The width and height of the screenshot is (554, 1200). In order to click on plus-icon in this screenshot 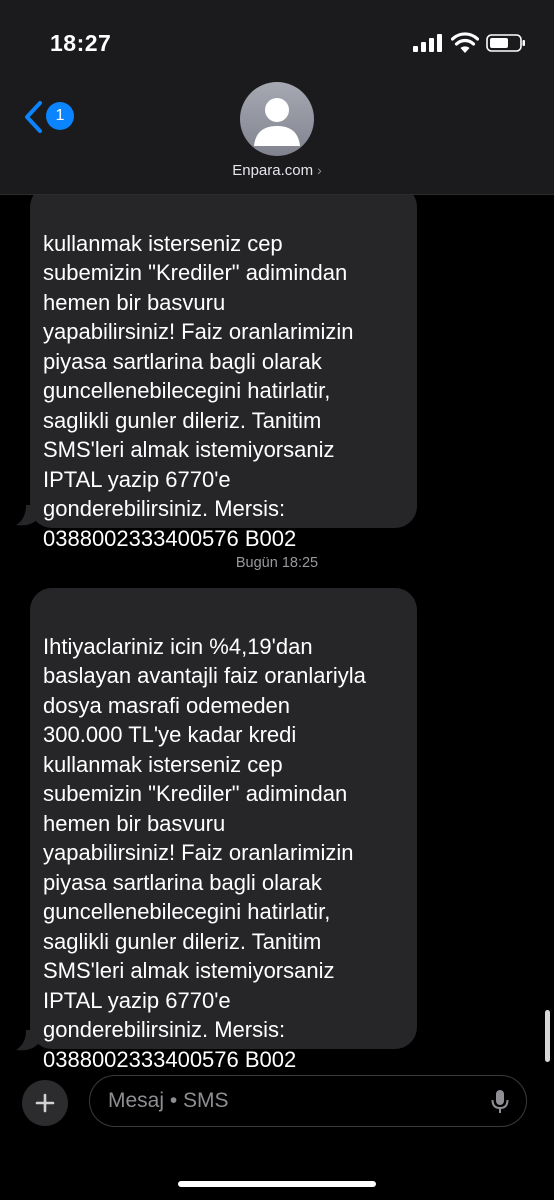, I will do `click(45, 1103)`.